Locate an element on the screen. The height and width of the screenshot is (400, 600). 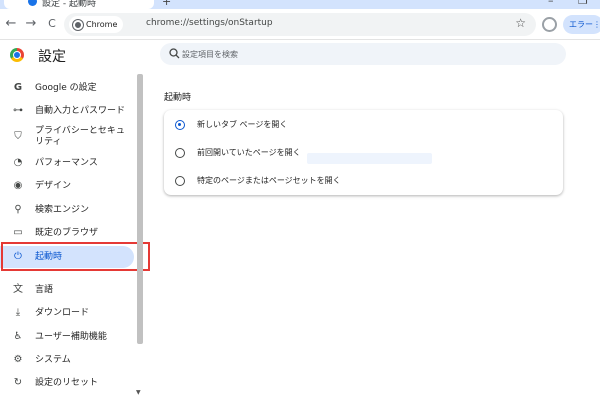
option-label: 前回開いていたページを開く is located at coordinates (249, 152).